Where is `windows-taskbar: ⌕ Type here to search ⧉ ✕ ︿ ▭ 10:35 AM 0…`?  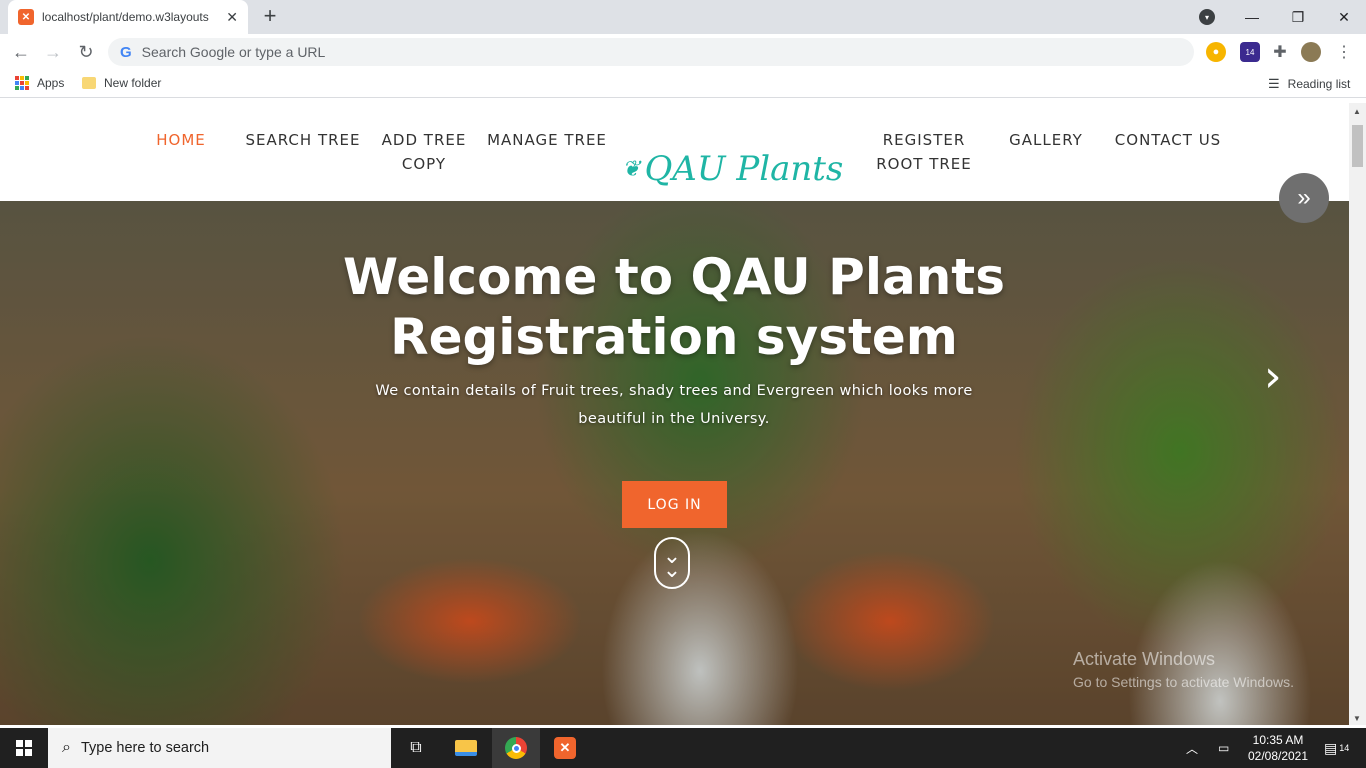 windows-taskbar: ⌕ Type here to search ⧉ ✕ ︿ ▭ 10:35 AM 0… is located at coordinates (683, 748).